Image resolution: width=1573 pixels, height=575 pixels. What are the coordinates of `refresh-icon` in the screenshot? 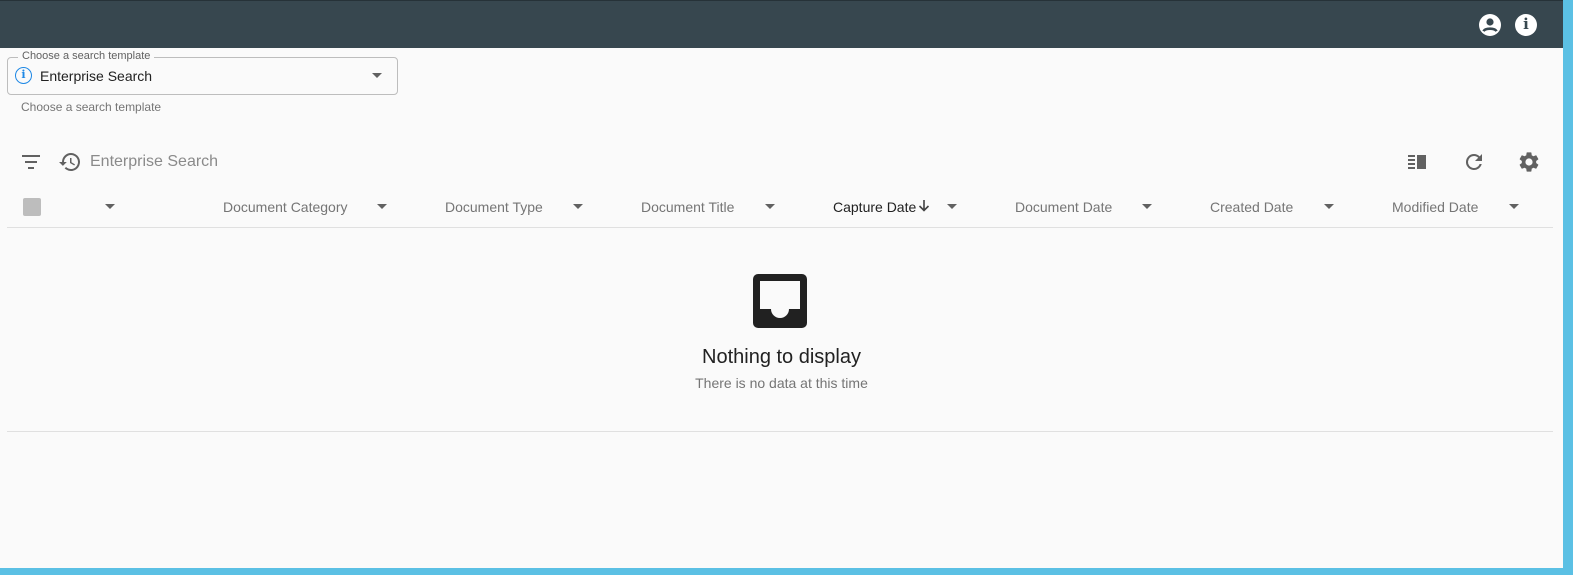 It's located at (1474, 162).